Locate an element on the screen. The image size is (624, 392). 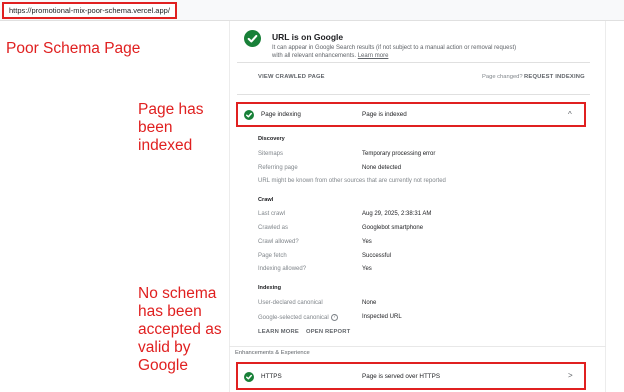
crawl-heading: Crawl is located at coordinates (266, 200).